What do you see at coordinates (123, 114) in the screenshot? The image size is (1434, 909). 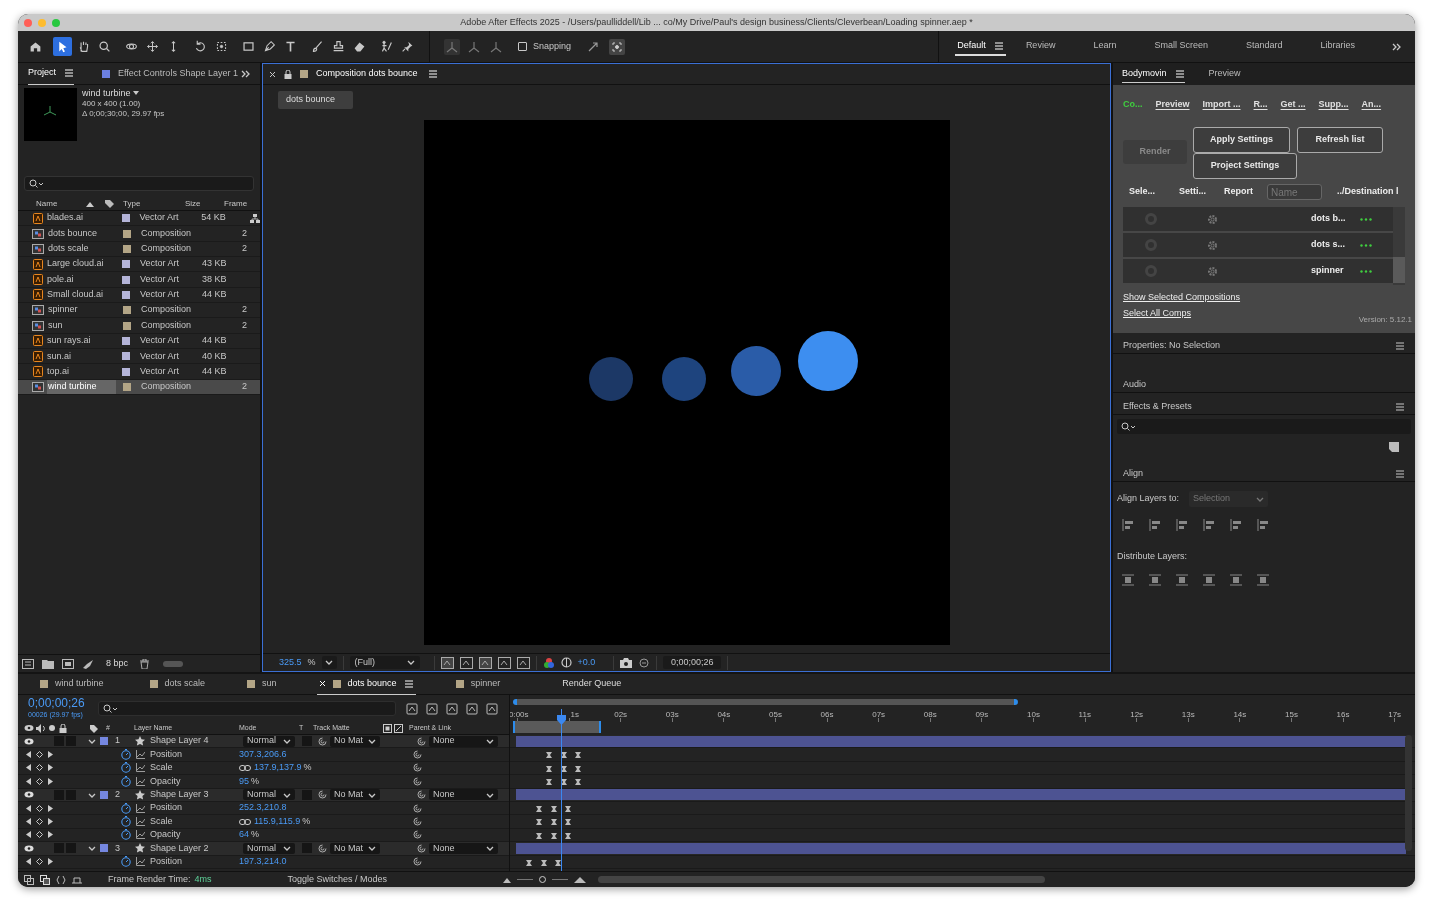 I see `composition-duration: Δ 0;00;30;00, 29.97 fps` at bounding box center [123, 114].